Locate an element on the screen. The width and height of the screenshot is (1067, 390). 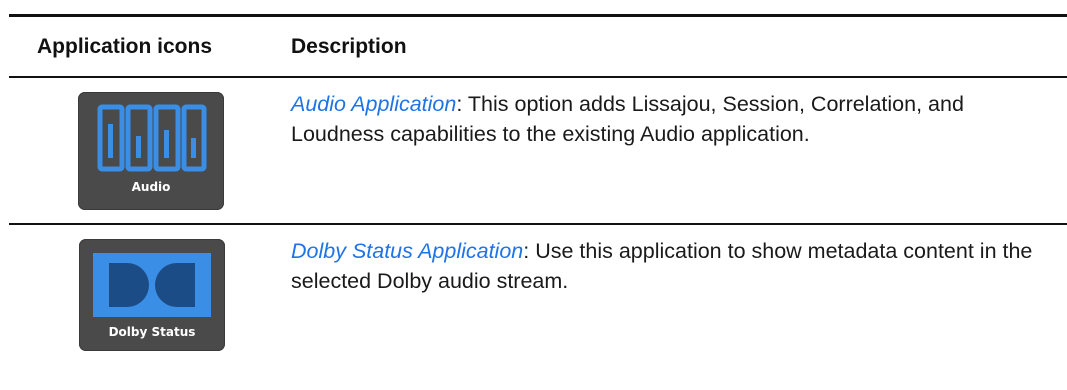
audio-app-icon: Audio is located at coordinates (151, 151).